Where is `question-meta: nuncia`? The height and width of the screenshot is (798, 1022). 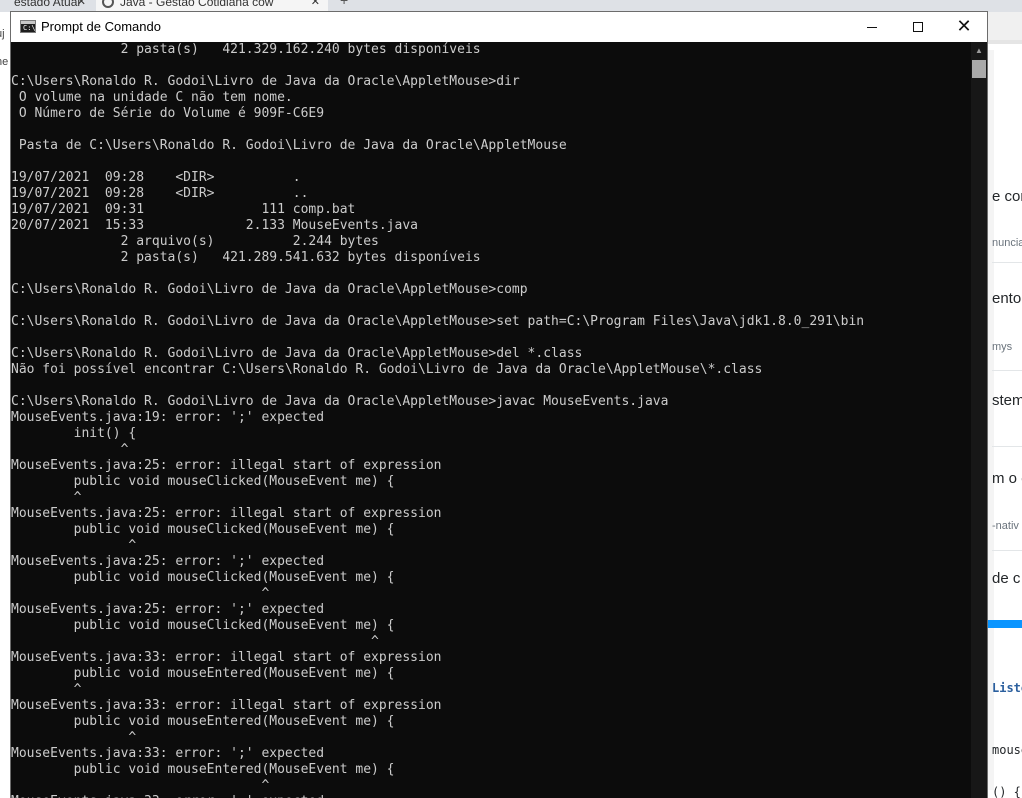 question-meta: nuncia is located at coordinates (1007, 243).